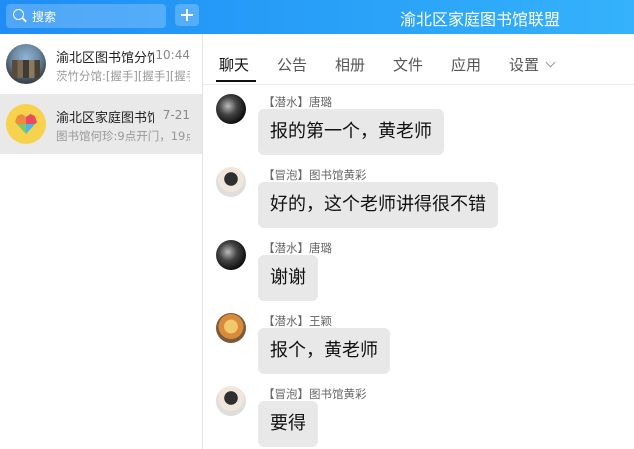  I want to click on search-placeholder: 搜索, so click(44, 17).